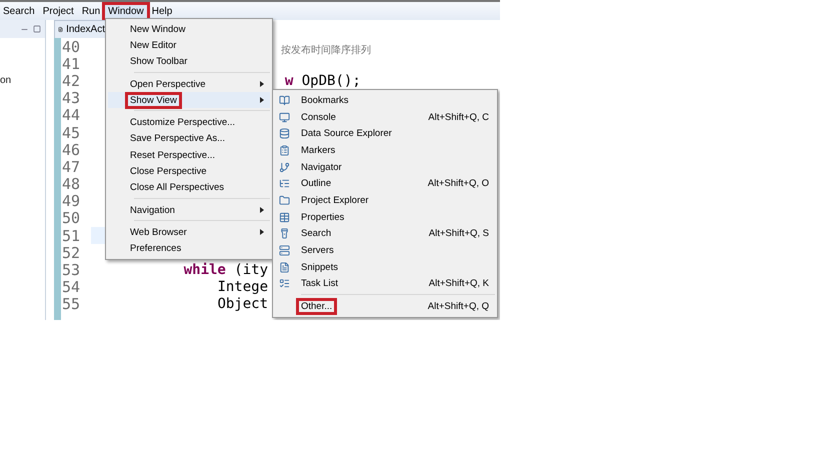  Describe the element at coordinates (385, 200) in the screenshot. I see `menu-item: Project Explorer` at that location.